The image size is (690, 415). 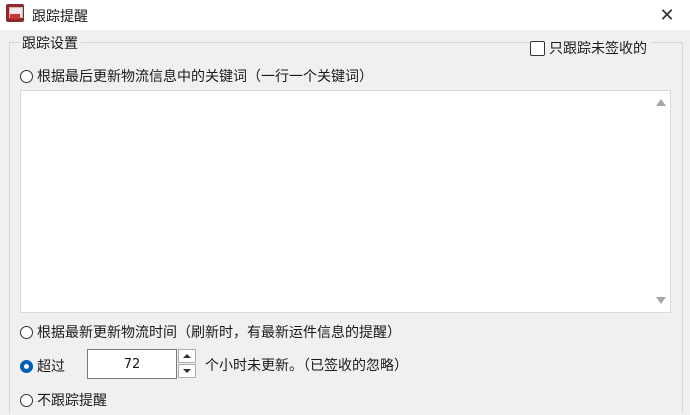 I want to click on radio-no-tracking-circle, so click(x=26, y=400).